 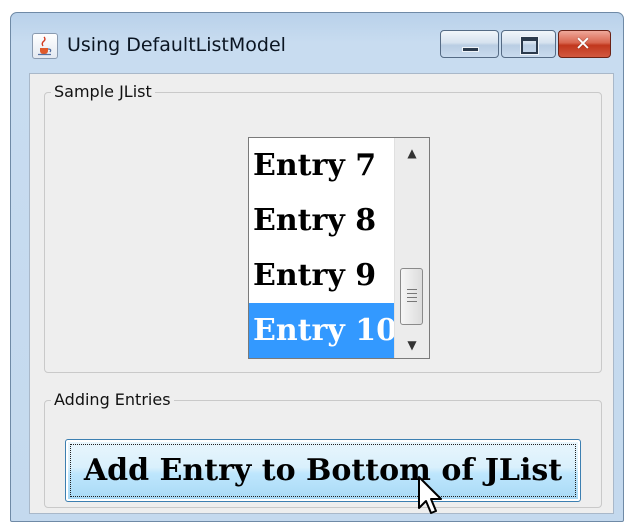 What do you see at coordinates (412, 153) in the screenshot?
I see `scroll-up-arrow-icon: ▲` at bounding box center [412, 153].